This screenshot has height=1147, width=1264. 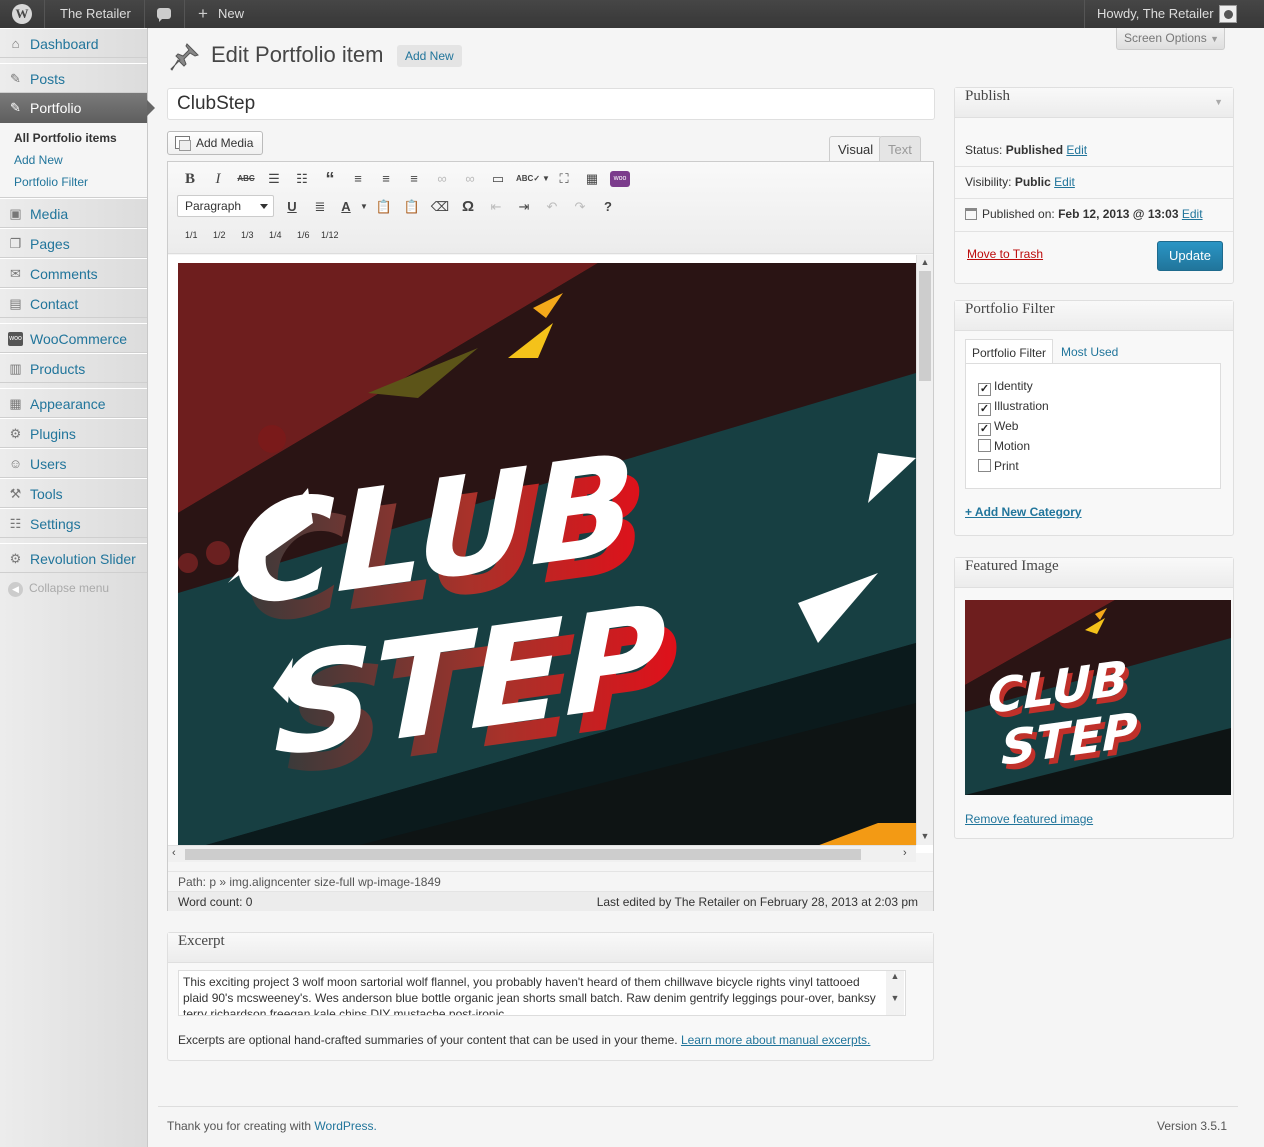 What do you see at coordinates (174, 853) in the screenshot?
I see `scroll-left-icon: ‹` at bounding box center [174, 853].